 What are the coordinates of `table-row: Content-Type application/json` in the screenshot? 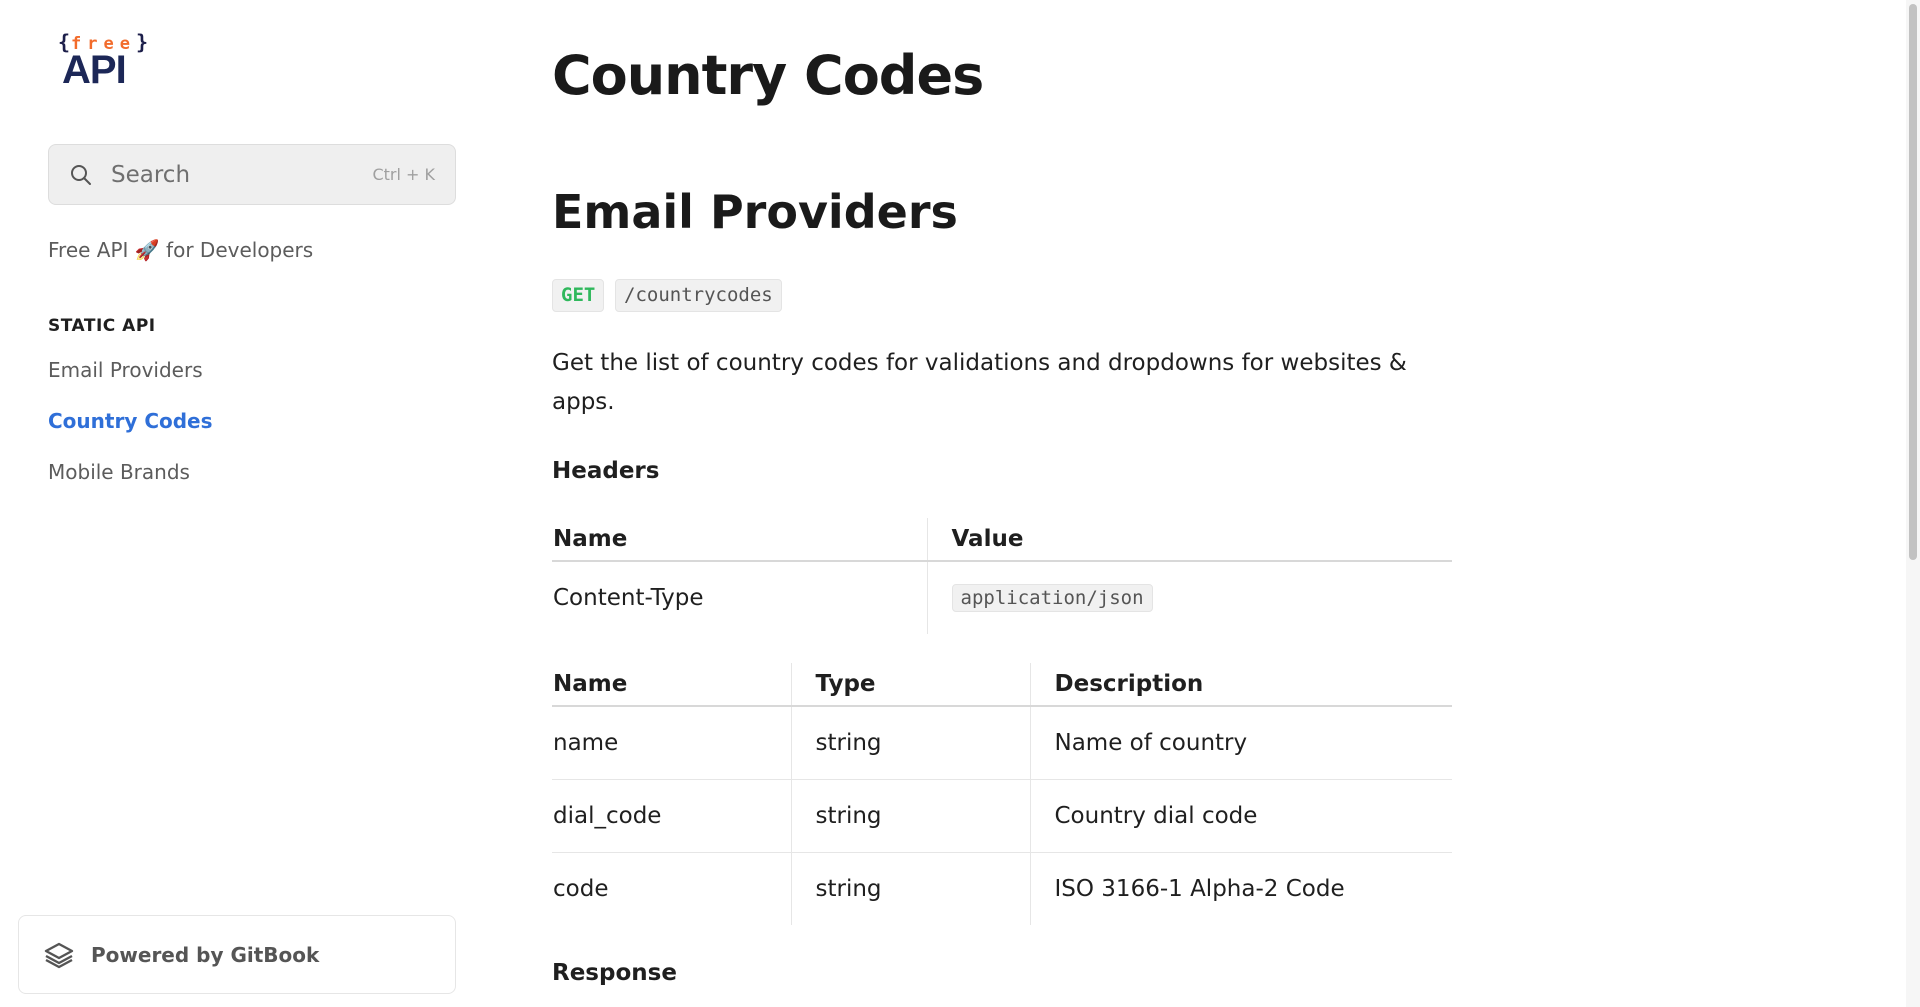 It's located at (1002, 597).